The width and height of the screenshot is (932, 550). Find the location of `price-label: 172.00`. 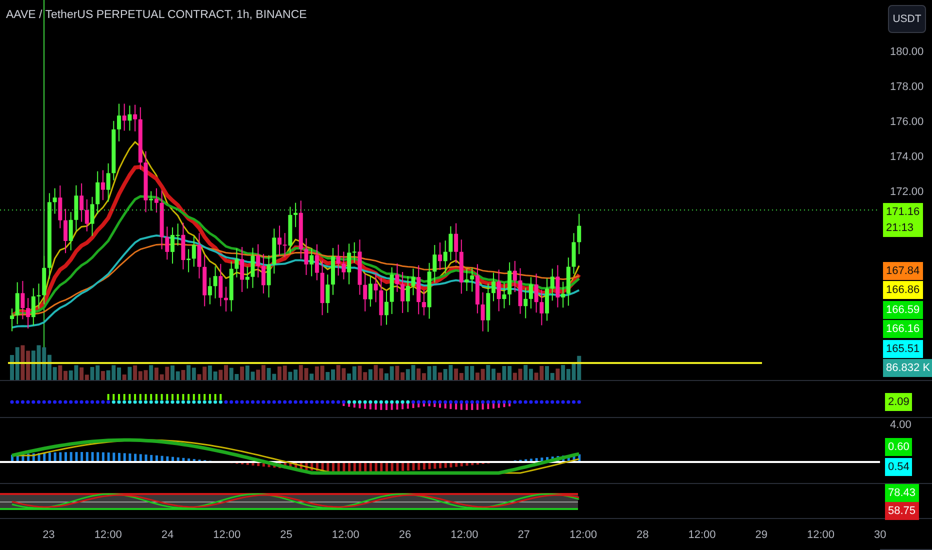

price-label: 172.00 is located at coordinates (907, 192).